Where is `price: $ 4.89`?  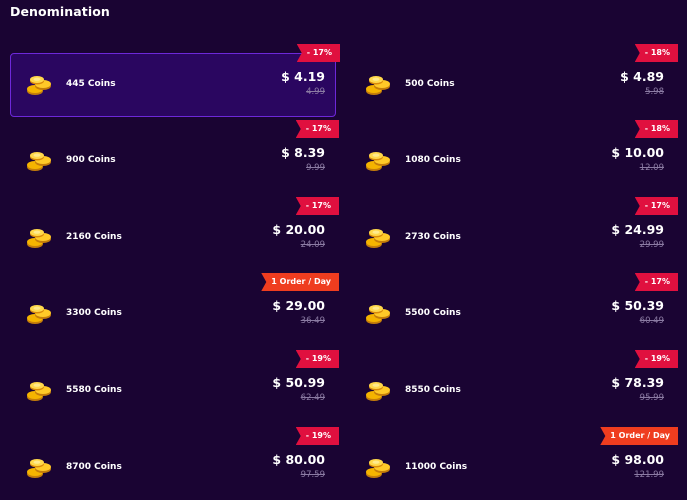 price: $ 4.89 is located at coordinates (642, 76).